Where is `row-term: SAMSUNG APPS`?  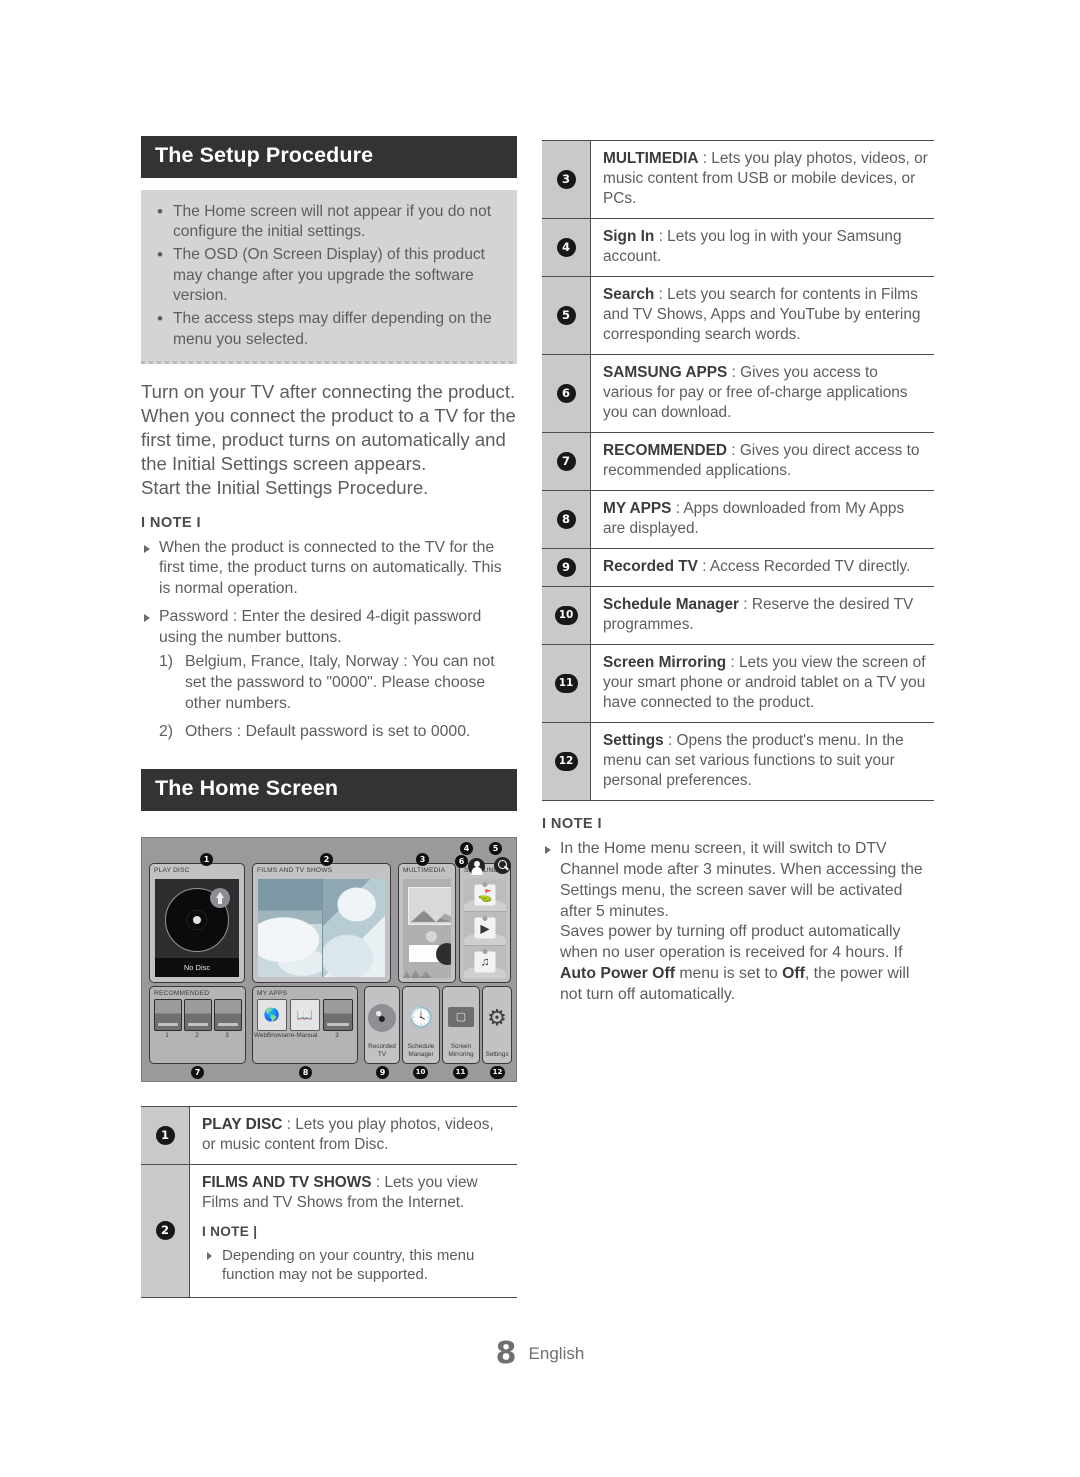 row-term: SAMSUNG APPS is located at coordinates (665, 373).